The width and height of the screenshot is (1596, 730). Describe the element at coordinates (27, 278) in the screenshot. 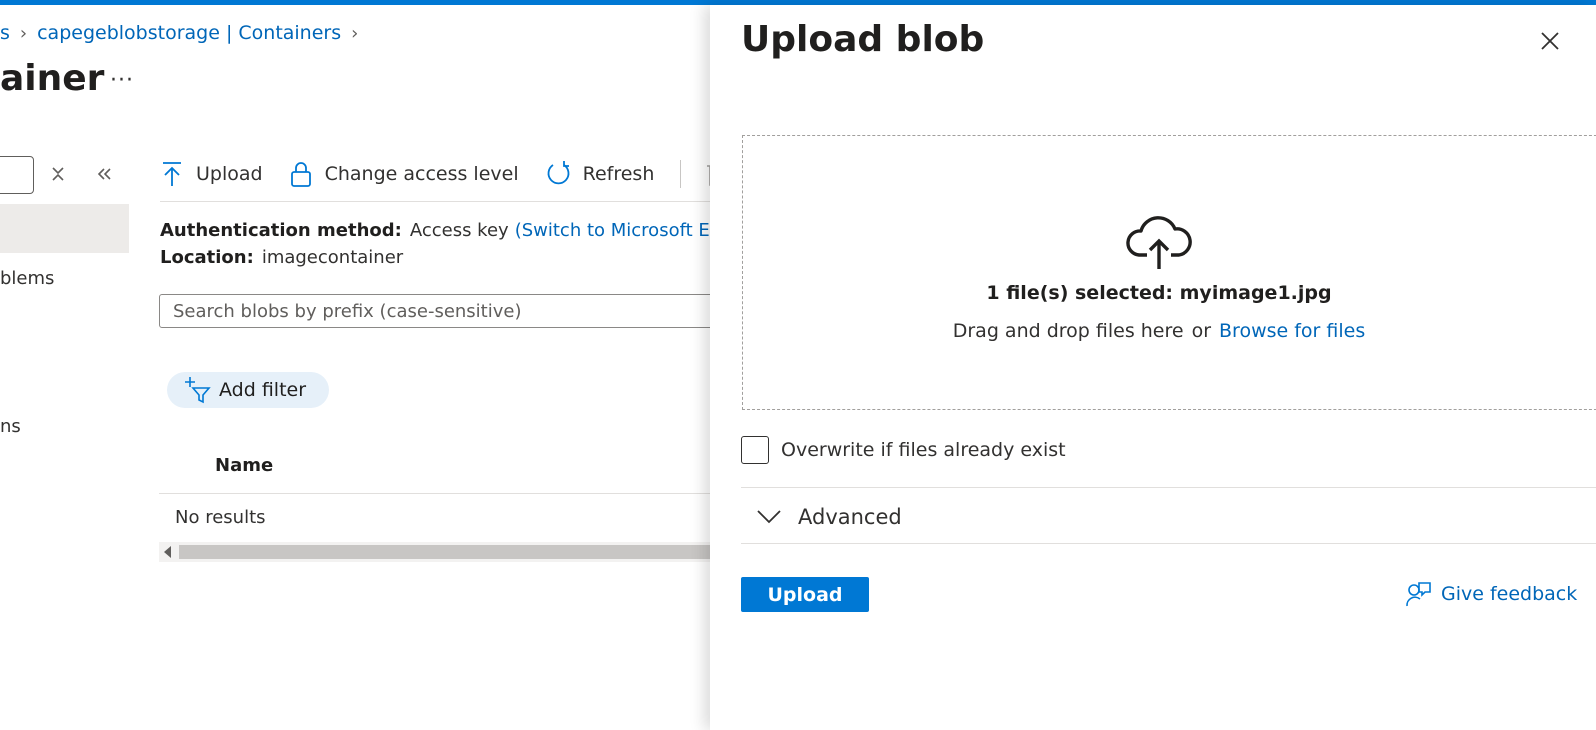

I see `nav-item-diagnose: blems` at that location.